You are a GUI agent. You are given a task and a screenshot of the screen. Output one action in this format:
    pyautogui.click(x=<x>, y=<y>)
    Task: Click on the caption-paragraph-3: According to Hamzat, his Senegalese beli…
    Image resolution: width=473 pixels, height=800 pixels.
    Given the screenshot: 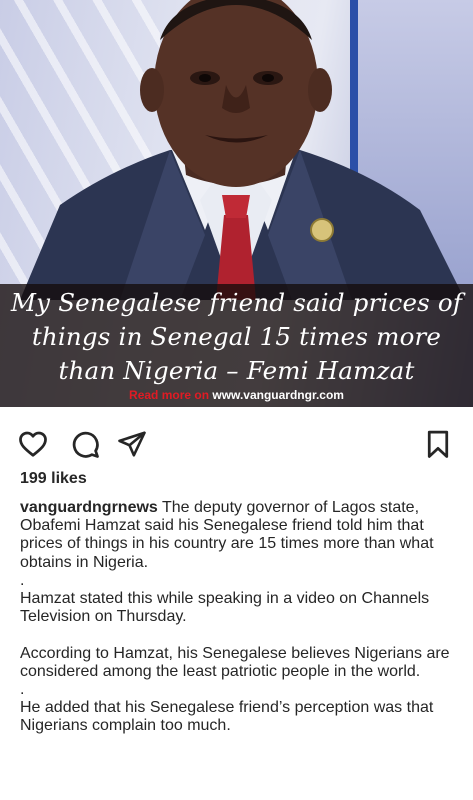 What is the action you would take?
    pyautogui.click(x=235, y=662)
    